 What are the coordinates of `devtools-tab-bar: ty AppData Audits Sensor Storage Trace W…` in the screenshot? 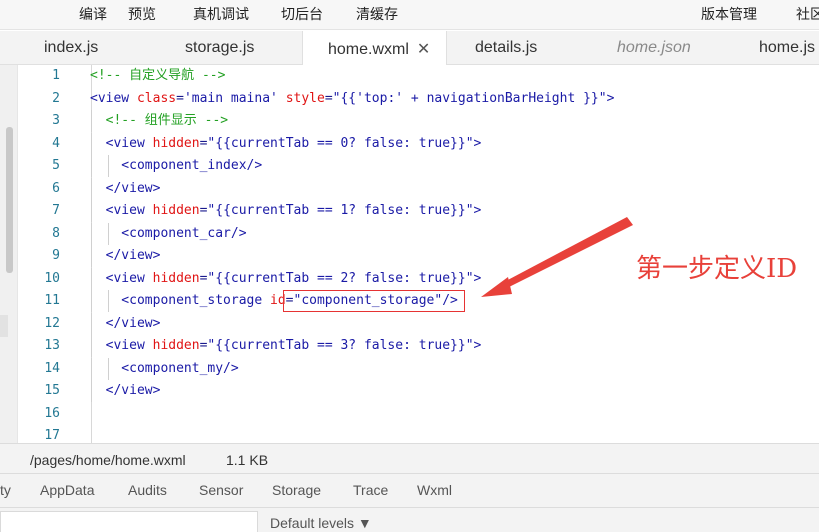 It's located at (409, 491).